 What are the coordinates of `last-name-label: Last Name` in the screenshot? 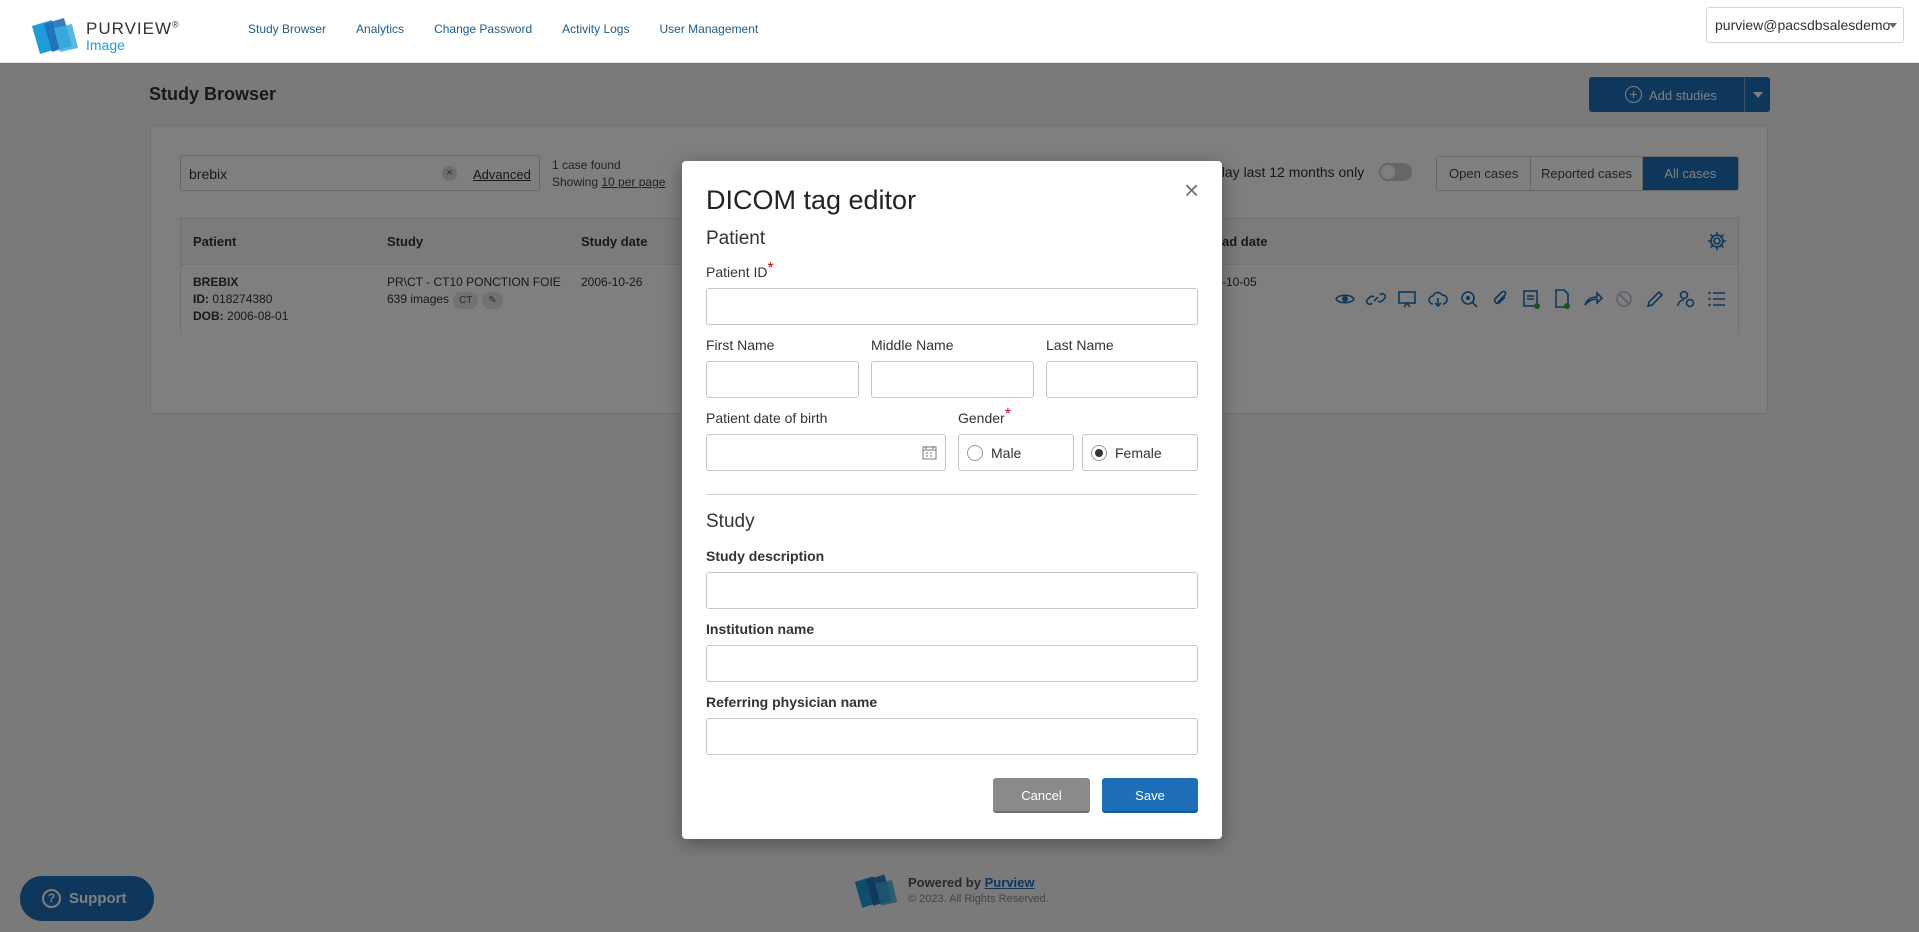 It's located at (1080, 345).